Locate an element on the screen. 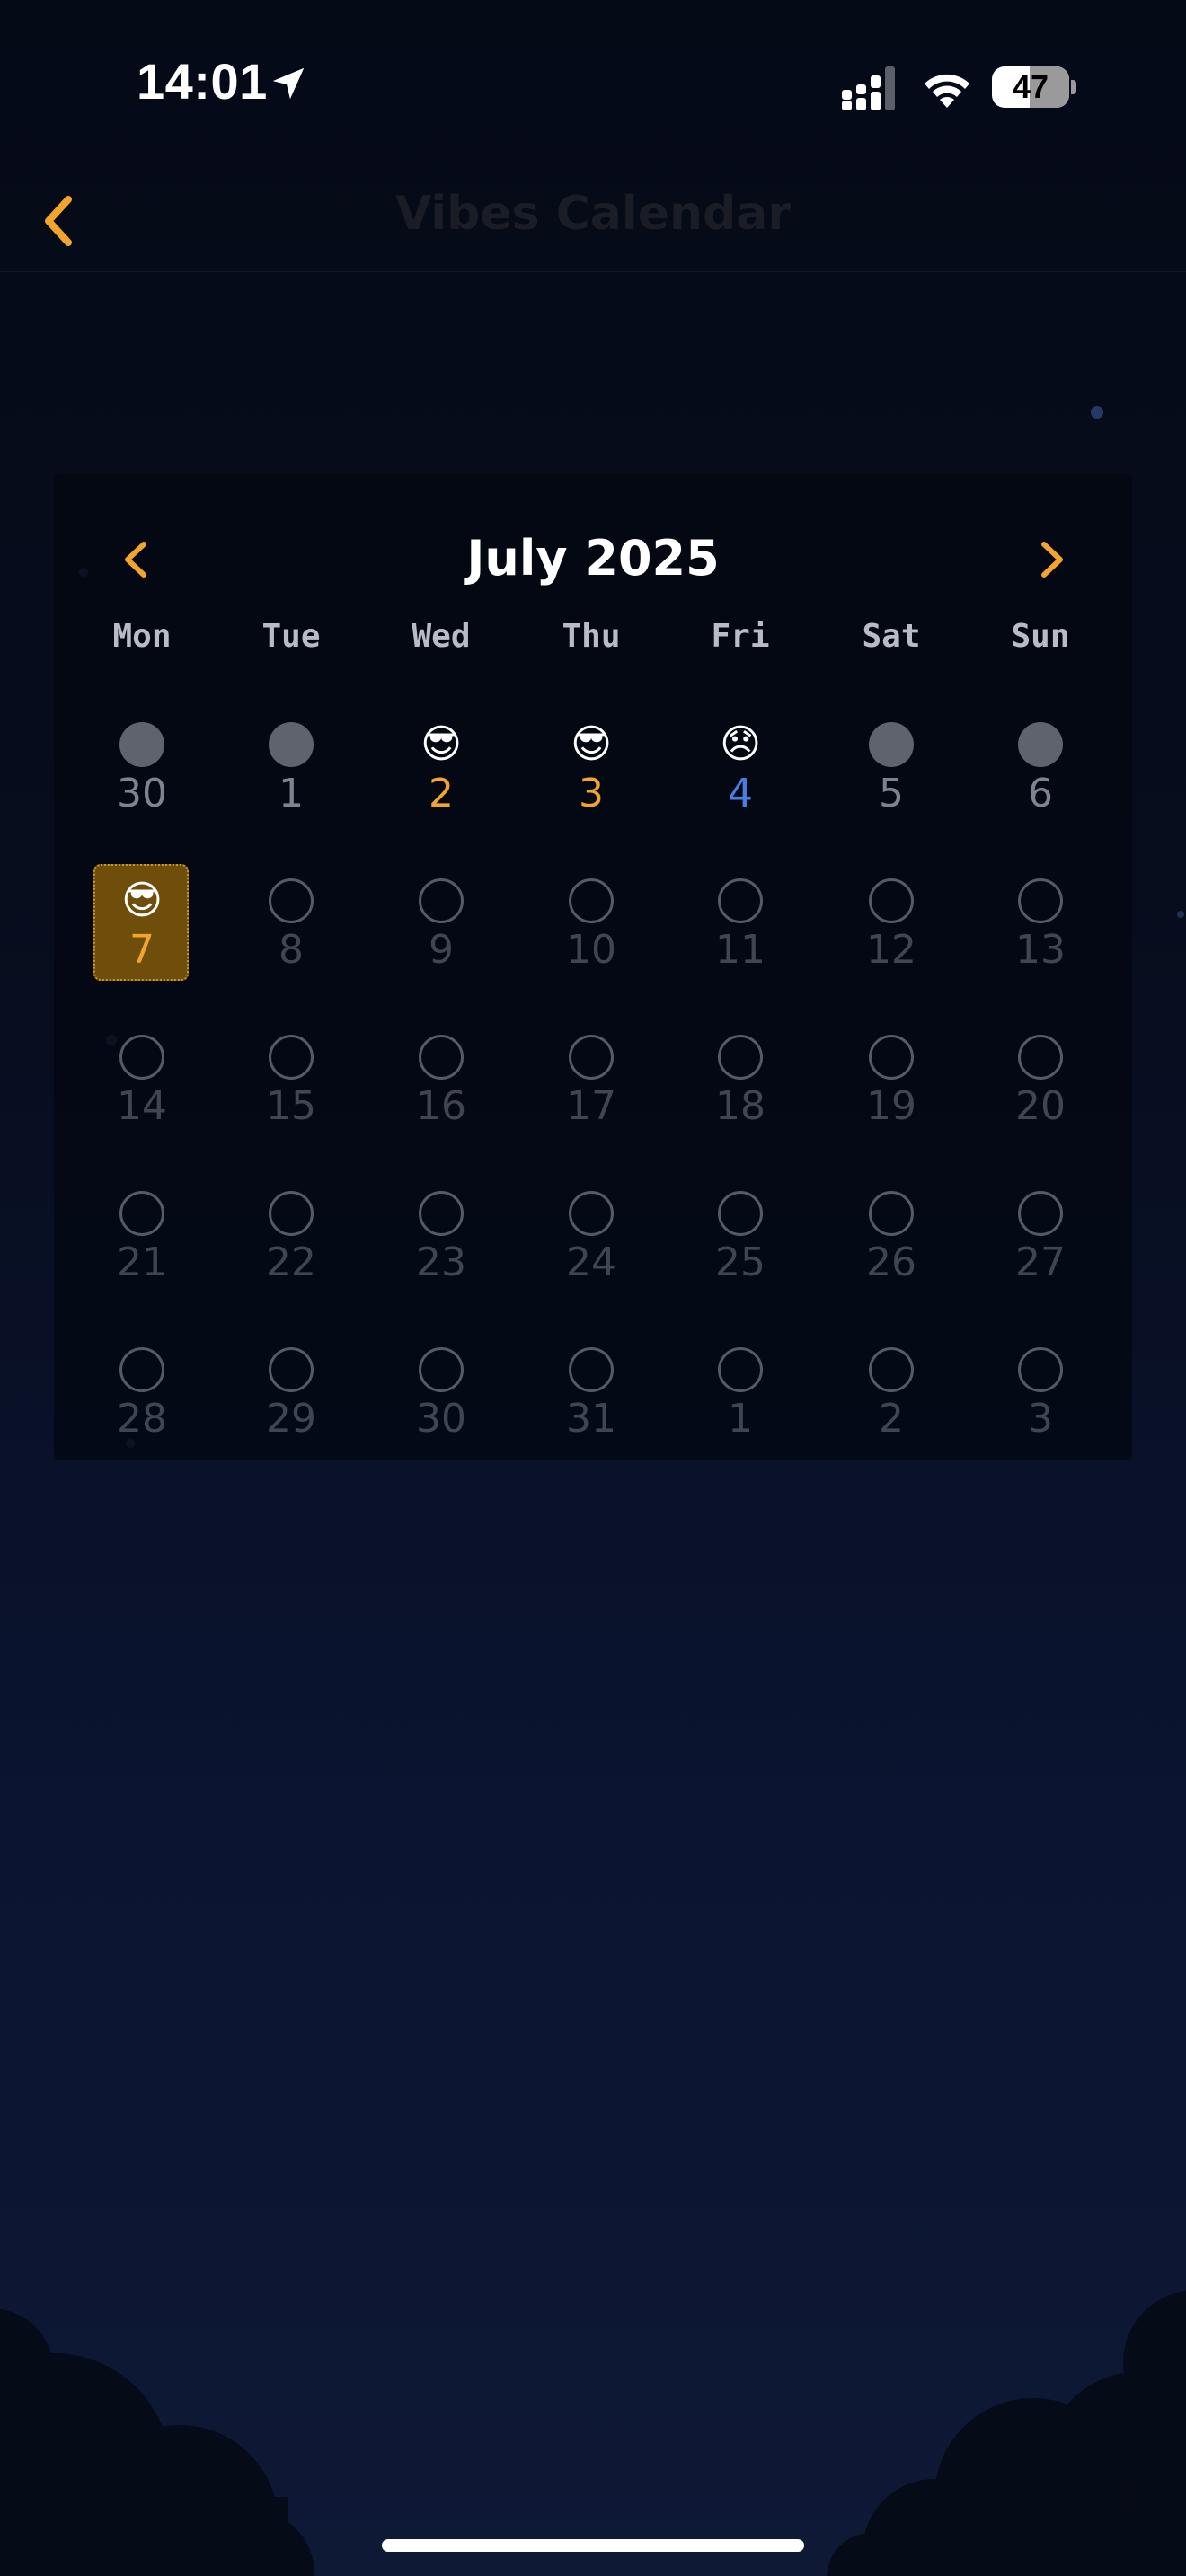 The width and height of the screenshot is (1186, 2576). battery-icon: 47 is located at coordinates (1034, 87).